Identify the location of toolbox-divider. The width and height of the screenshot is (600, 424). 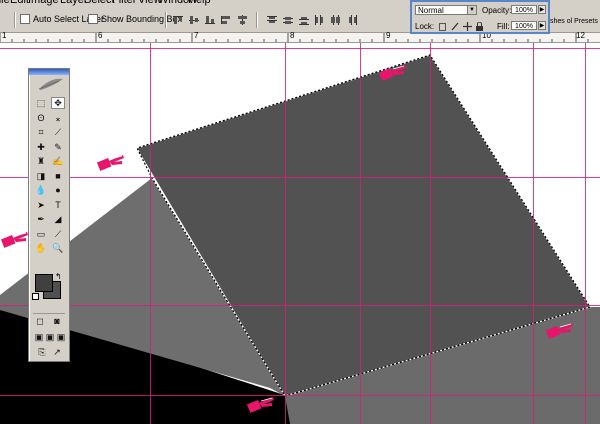
(49, 313).